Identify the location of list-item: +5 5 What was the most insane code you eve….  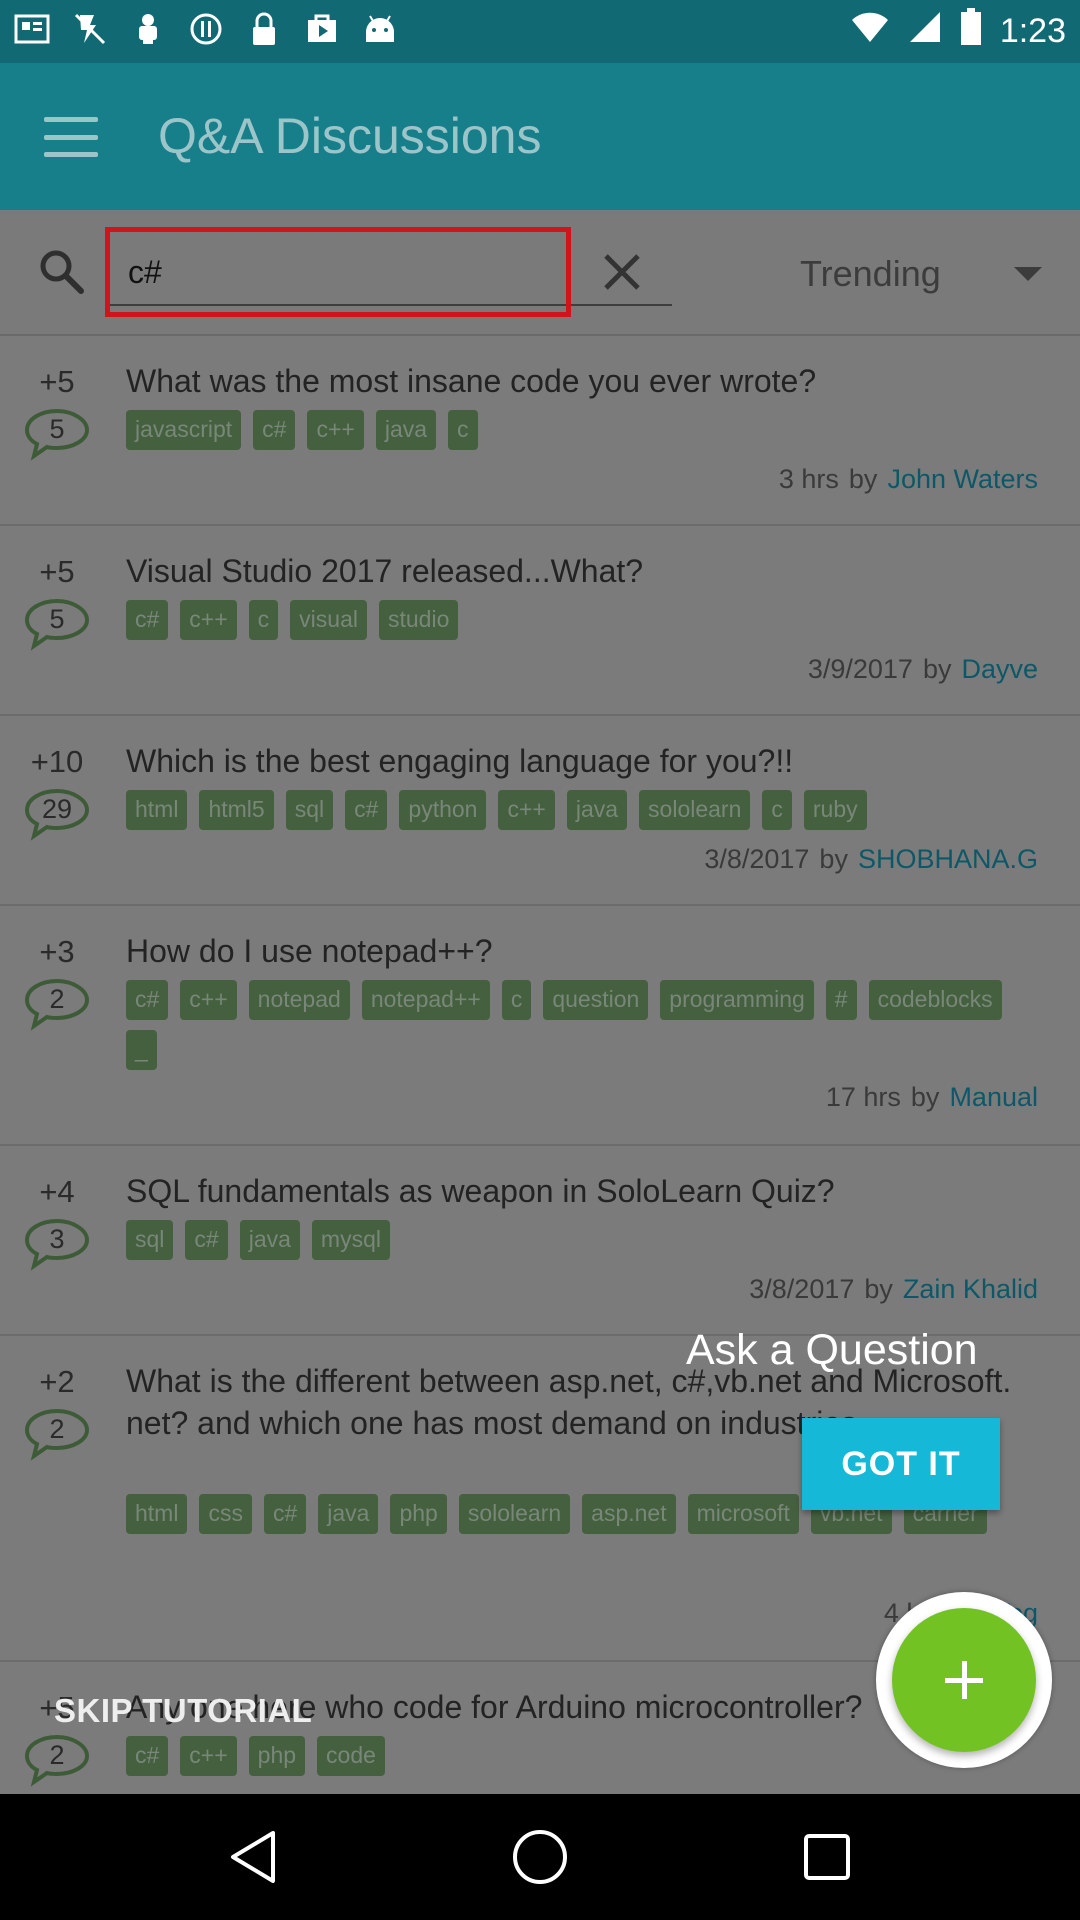
(540, 431).